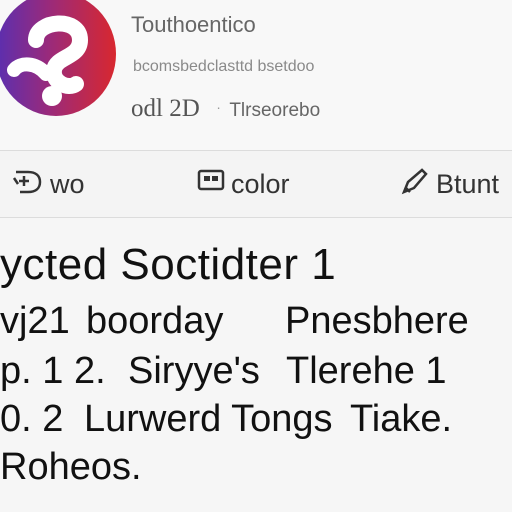 The image size is (512, 512). Describe the element at coordinates (53, 371) in the screenshot. I see `row-cell-a: p. 1 2.` at that location.